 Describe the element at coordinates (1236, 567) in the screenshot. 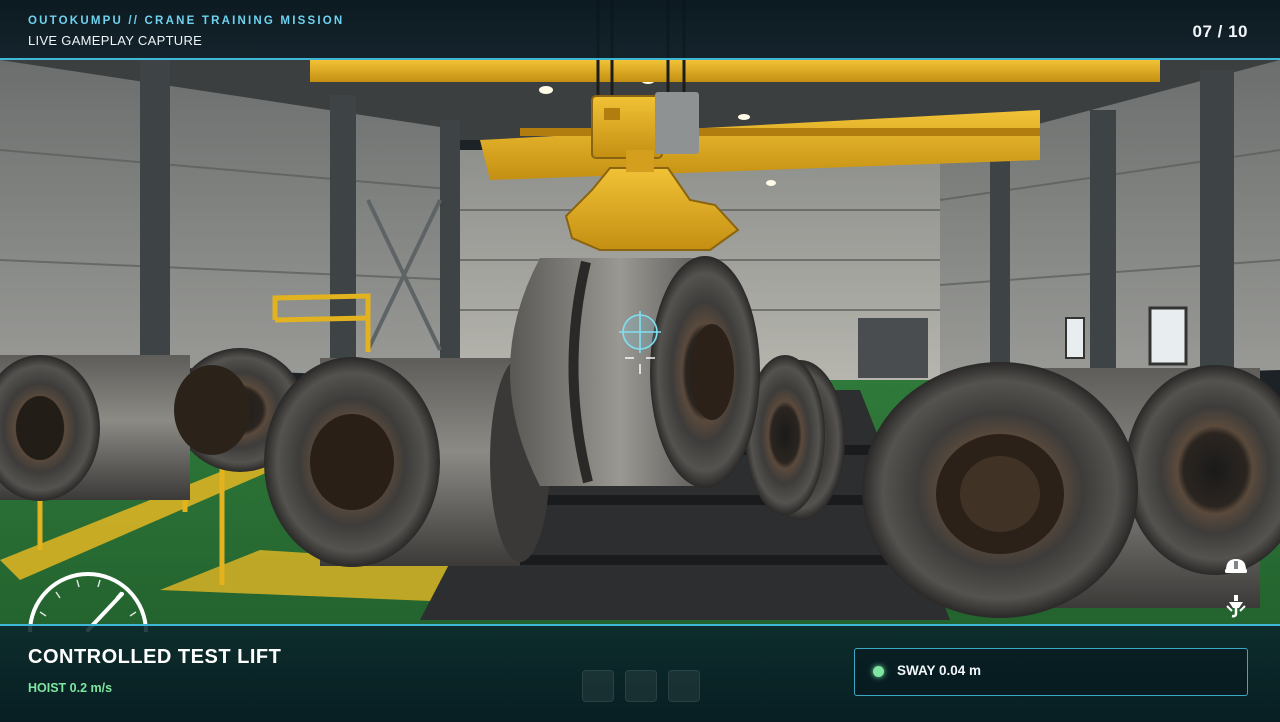

I see `helmet-icon` at that location.